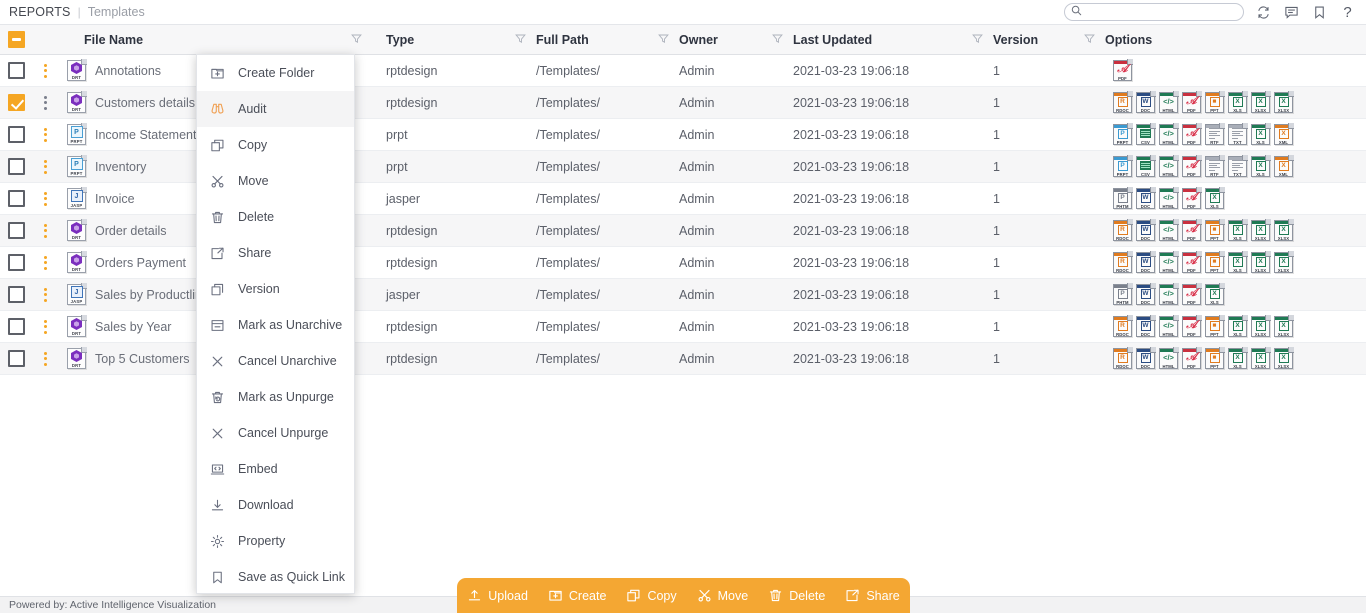 The width and height of the screenshot is (1366, 613). I want to click on breadcrumb-current: Templates, so click(116, 12).